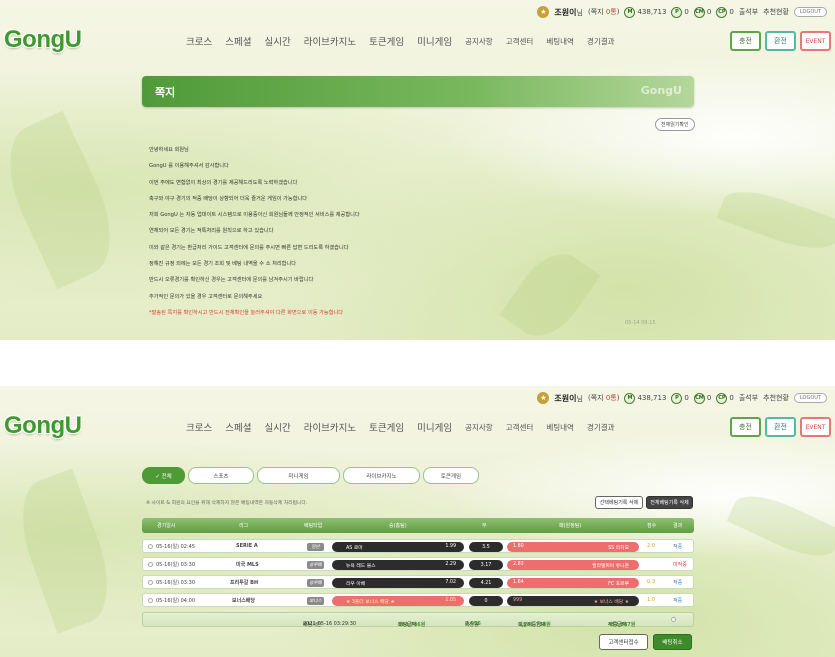 This screenshot has height=657, width=835. I want to click on draw-pick-cell: 3.5, so click(486, 547).